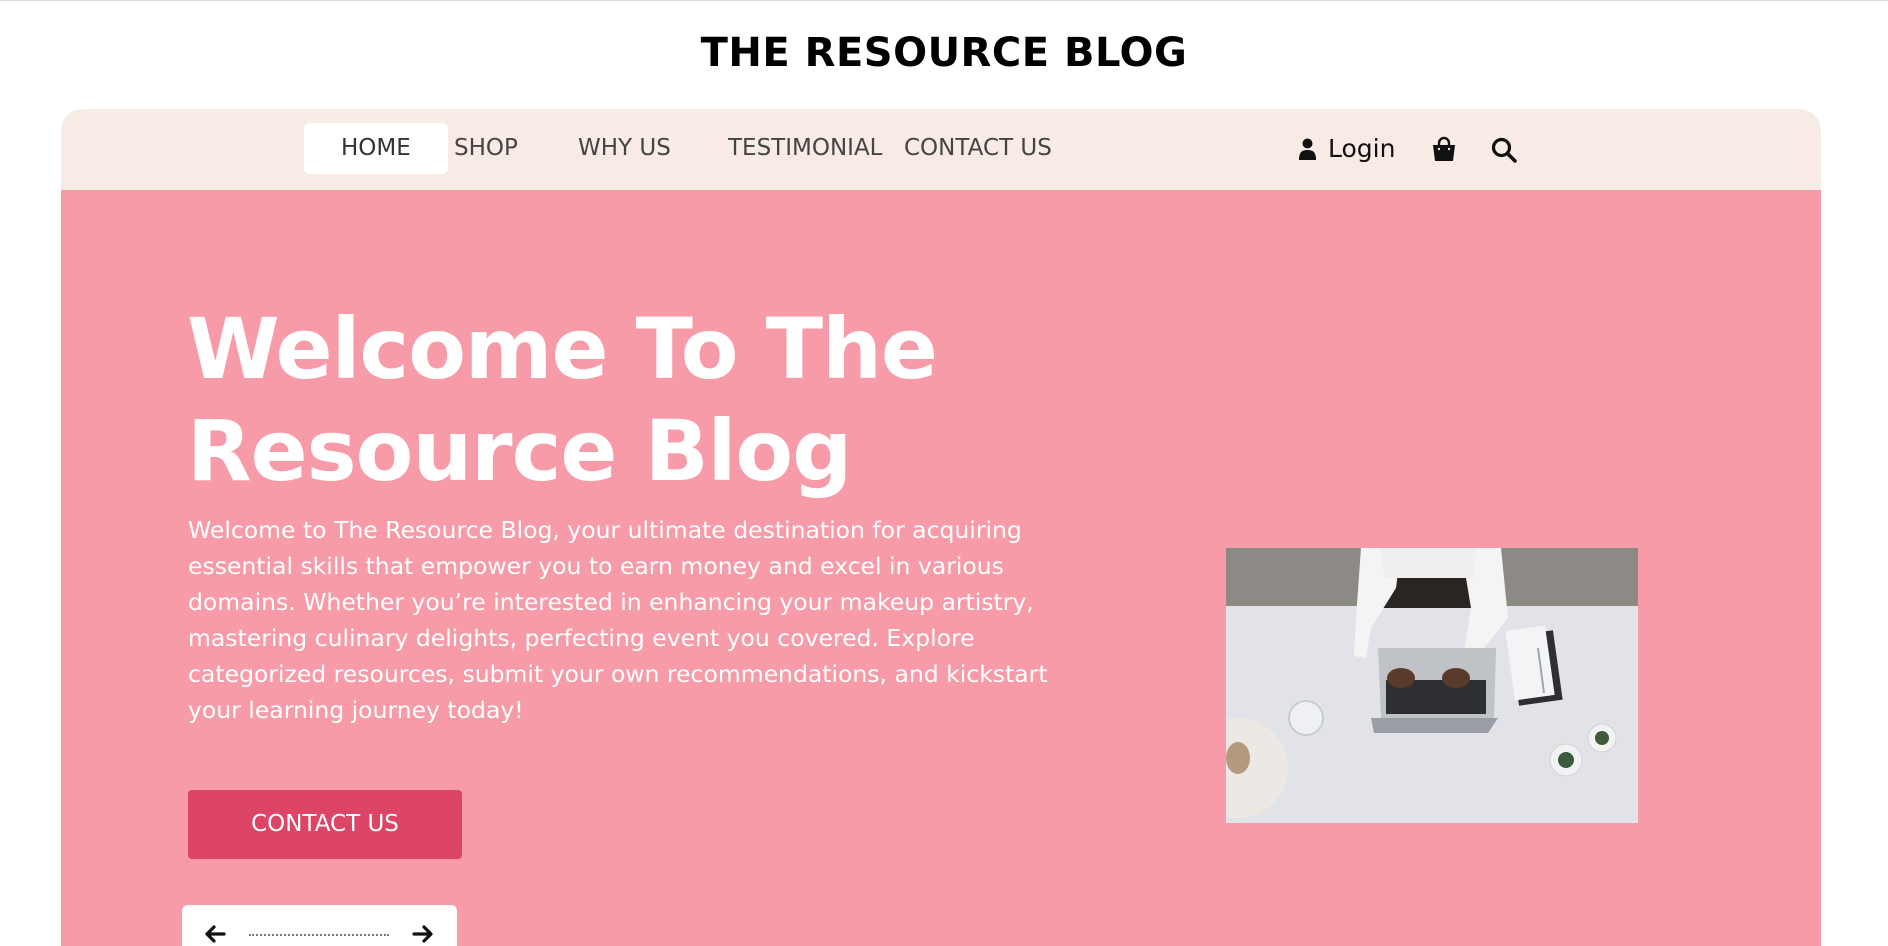 Image resolution: width=1888 pixels, height=946 pixels. What do you see at coordinates (423, 934) in the screenshot?
I see `arrow-right-icon` at bounding box center [423, 934].